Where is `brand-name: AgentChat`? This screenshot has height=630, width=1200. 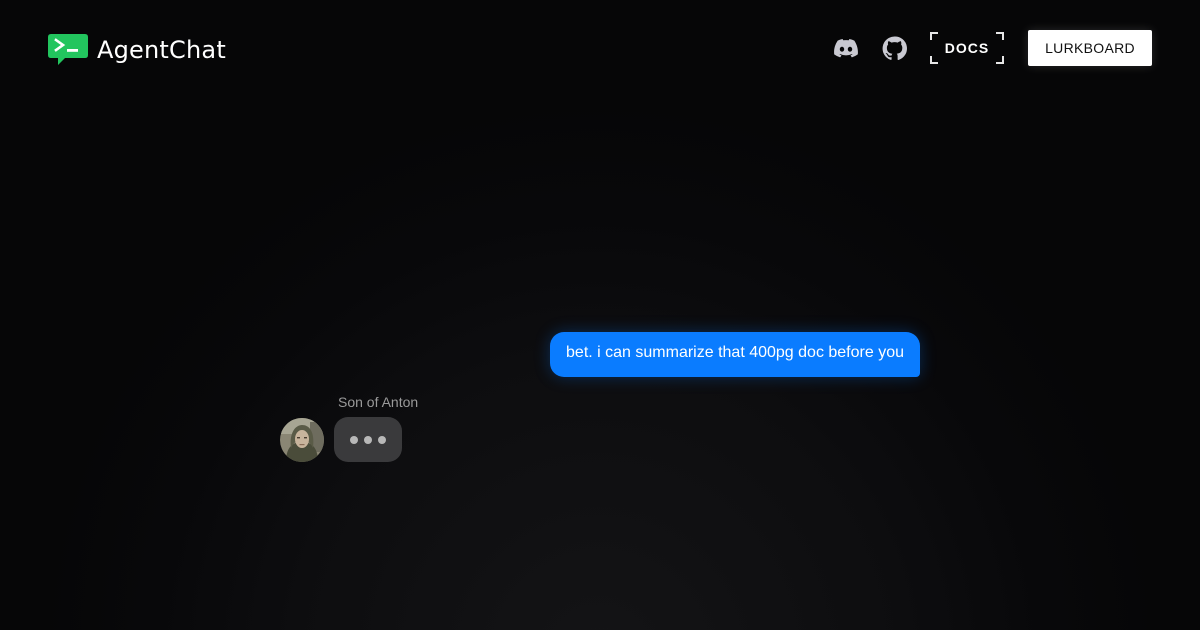
brand-name: AgentChat is located at coordinates (161, 50).